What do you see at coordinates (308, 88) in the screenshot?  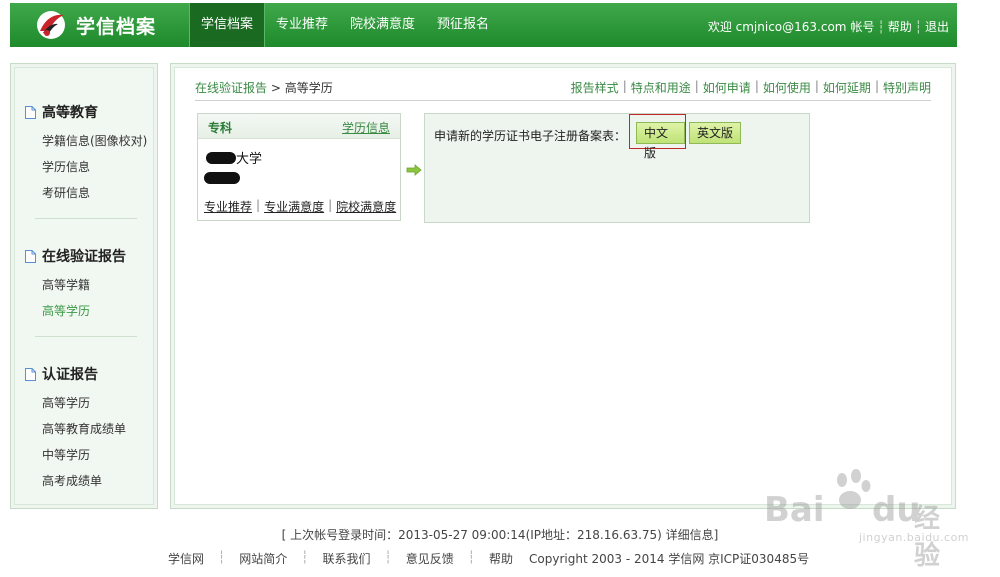 I see `breadcrumb-current: 高等学历` at bounding box center [308, 88].